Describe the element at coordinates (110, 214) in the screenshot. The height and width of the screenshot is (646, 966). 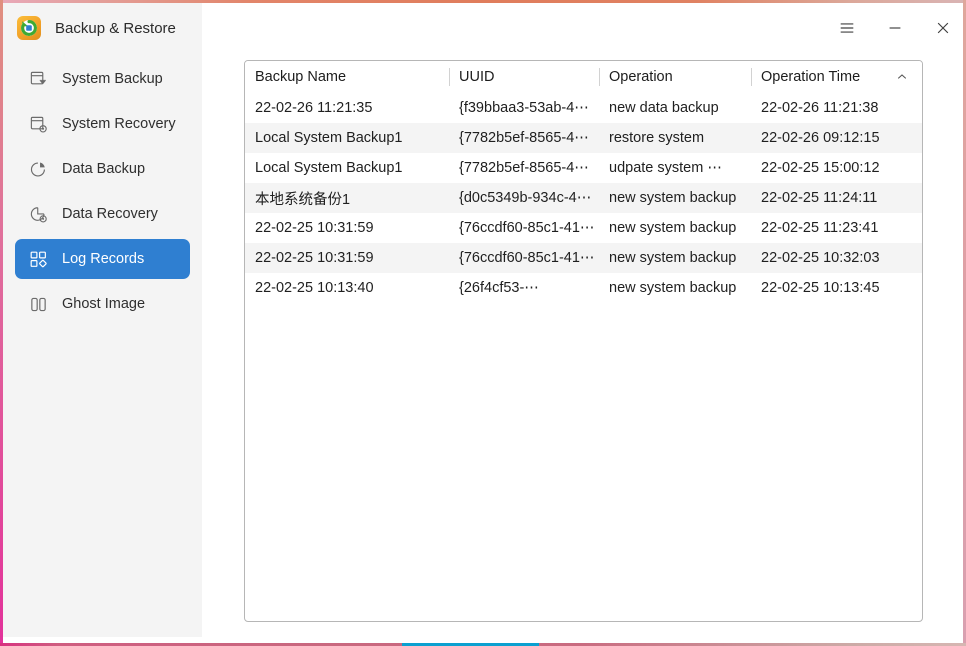
I see `sidebar-item-label: Data Recovery` at that location.